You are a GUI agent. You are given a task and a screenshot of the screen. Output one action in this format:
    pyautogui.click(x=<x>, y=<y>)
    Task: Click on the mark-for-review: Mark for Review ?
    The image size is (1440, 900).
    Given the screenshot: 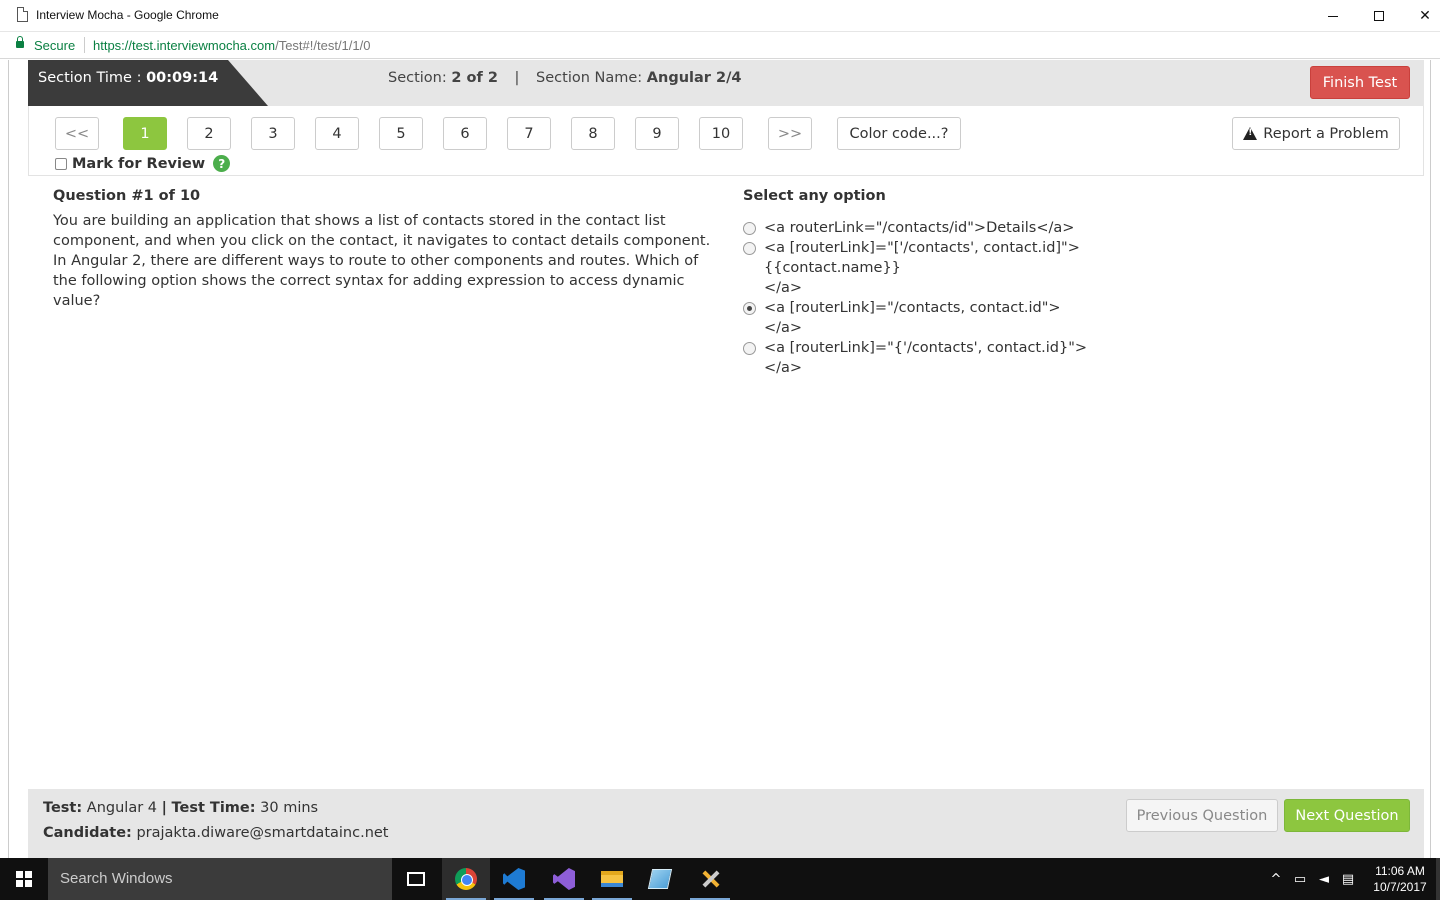 What is the action you would take?
    pyautogui.click(x=143, y=163)
    